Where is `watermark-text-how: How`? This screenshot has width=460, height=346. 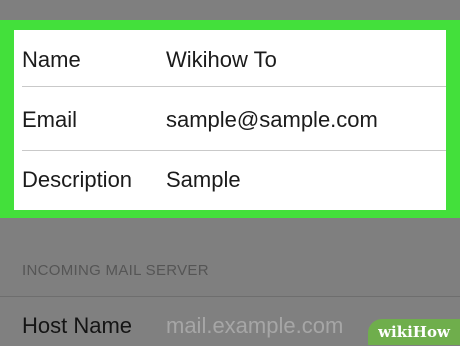 watermark-text-how: How is located at coordinates (431, 332).